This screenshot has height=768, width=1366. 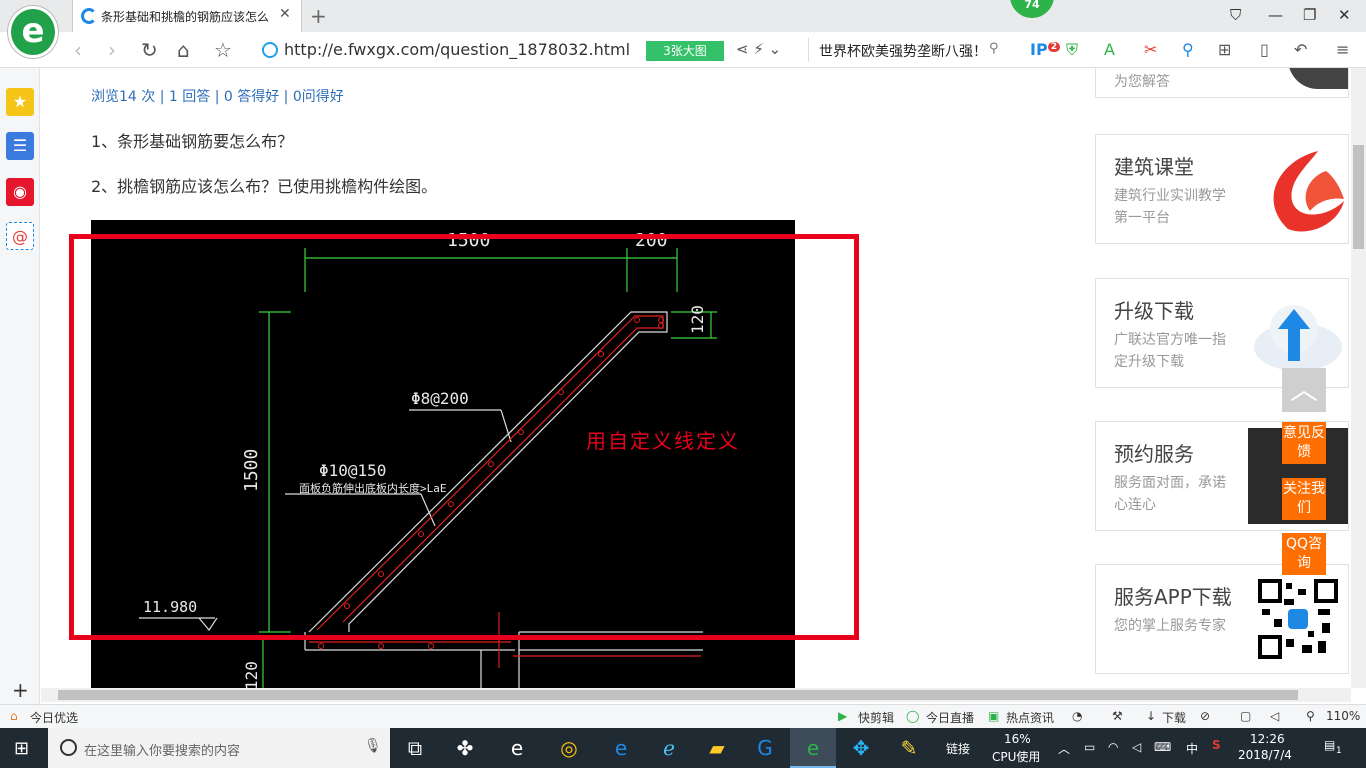 What do you see at coordinates (517, 748) in the screenshot?
I see `browser-e-icon: e` at bounding box center [517, 748].